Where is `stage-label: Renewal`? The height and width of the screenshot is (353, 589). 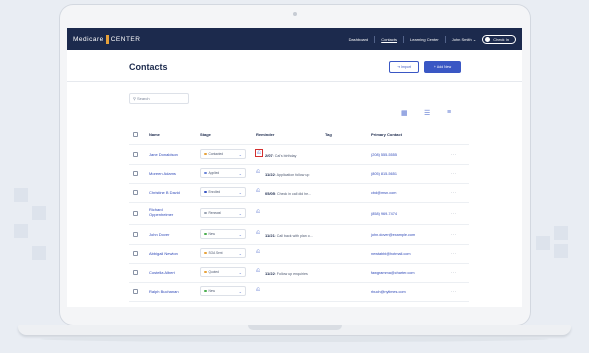
stage-label: Renewal is located at coordinates (214, 213).